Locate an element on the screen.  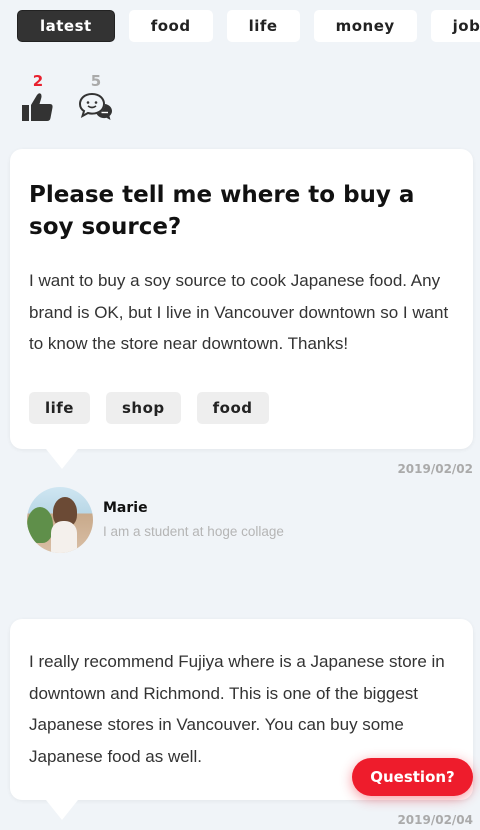
tag-shop: shop is located at coordinates (143, 408).